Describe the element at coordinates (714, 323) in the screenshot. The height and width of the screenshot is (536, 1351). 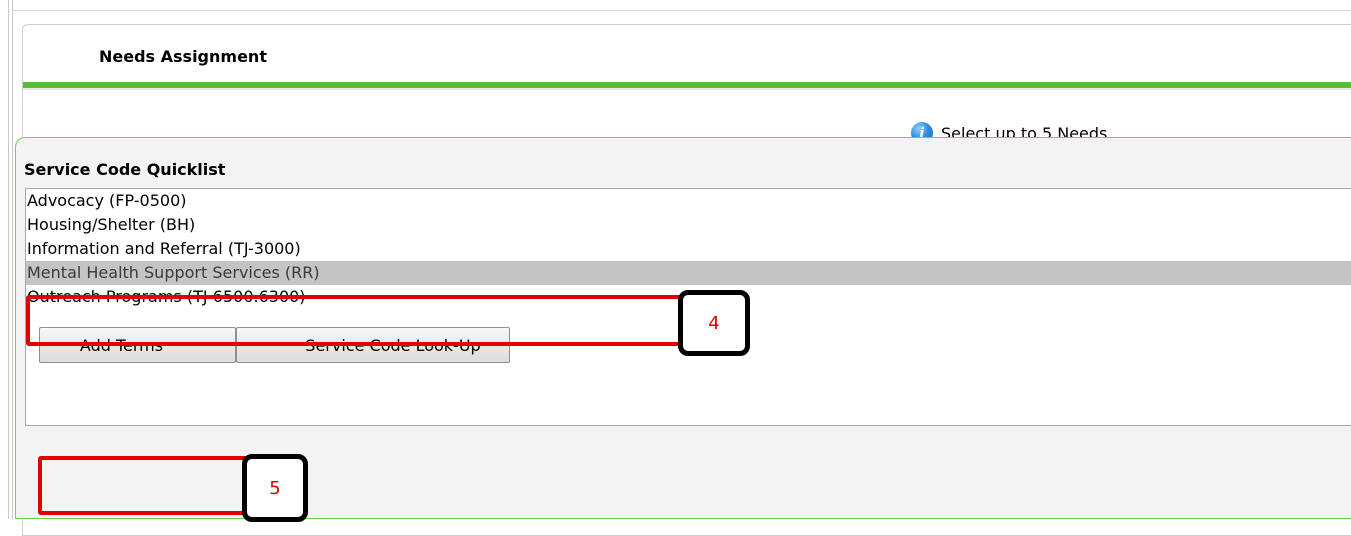
I see `step-callout-4: 4` at that location.